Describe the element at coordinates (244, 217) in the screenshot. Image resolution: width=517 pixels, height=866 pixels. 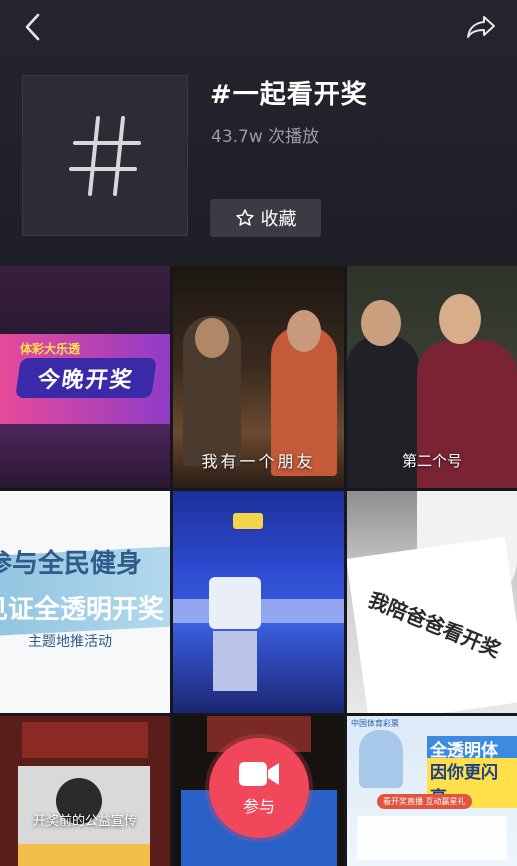
I see `star-outline-icon` at that location.